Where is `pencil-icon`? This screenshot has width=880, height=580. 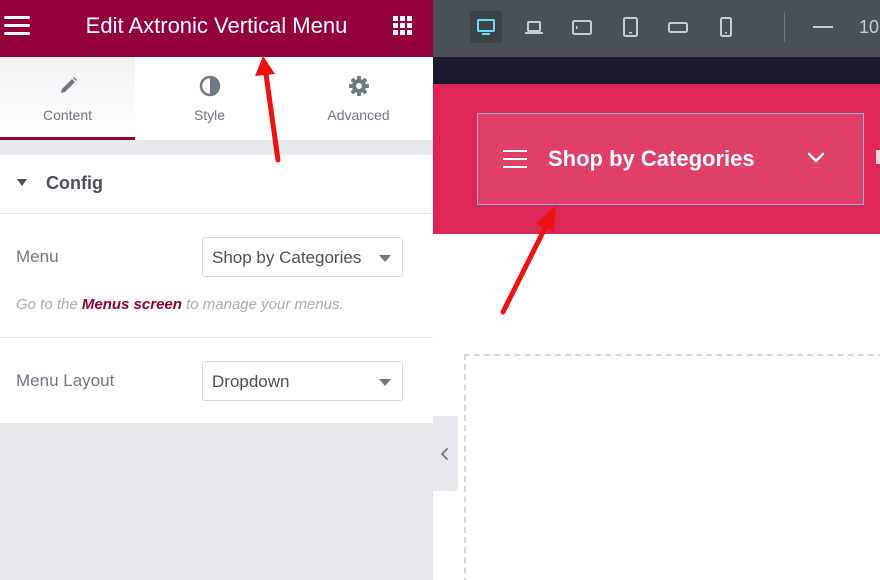
pencil-icon is located at coordinates (68, 85).